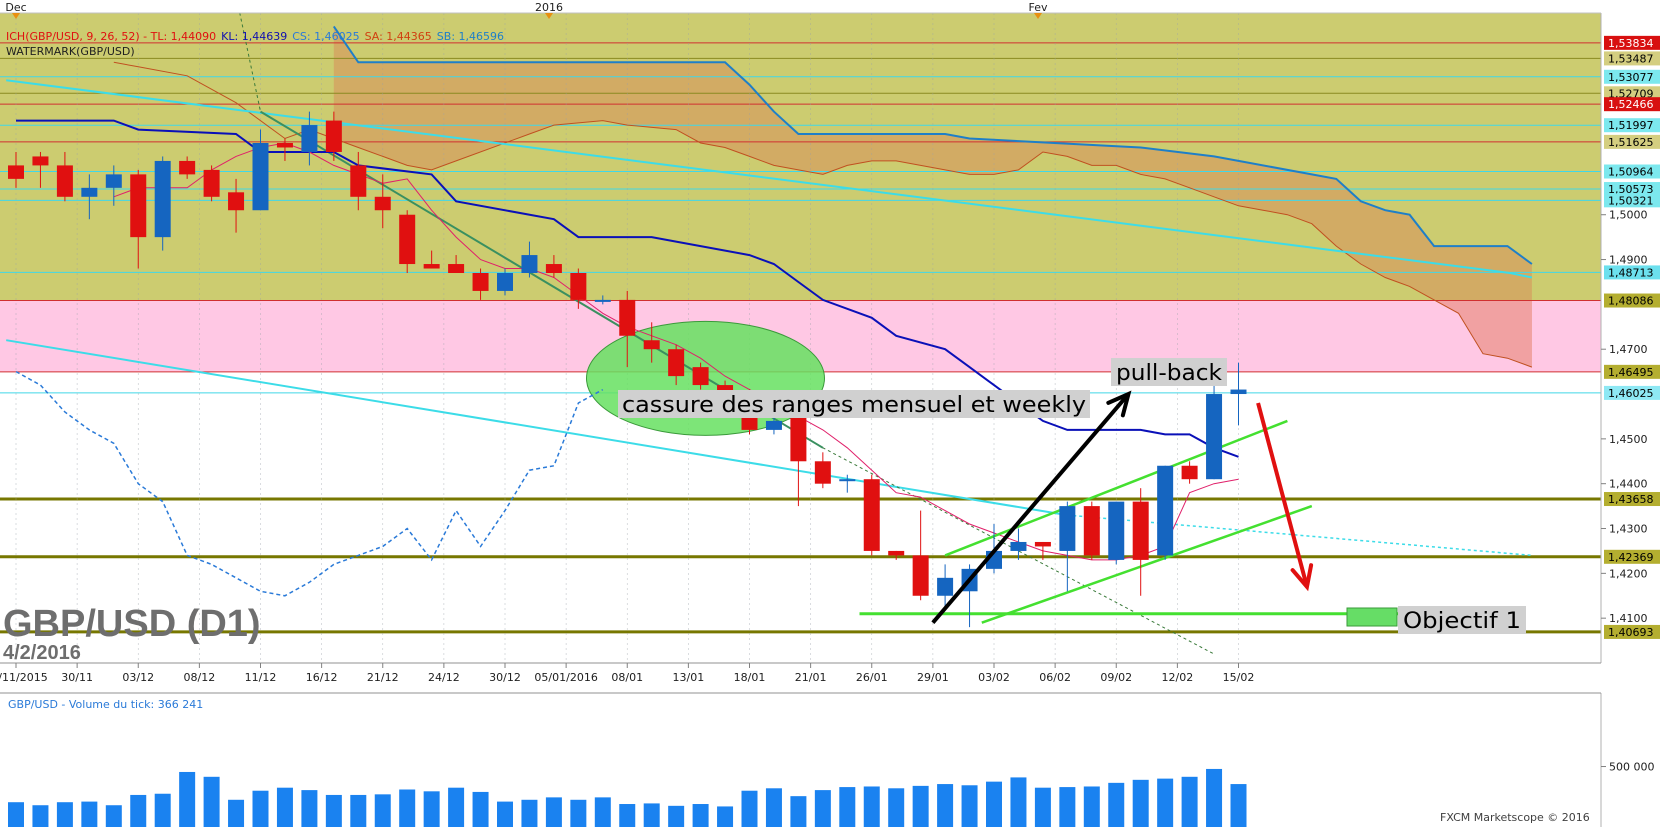 The image size is (1663, 838). What do you see at coordinates (854, 404) in the screenshot?
I see `breakout-annotation: cassure des ranges mensuel et weekly` at bounding box center [854, 404].